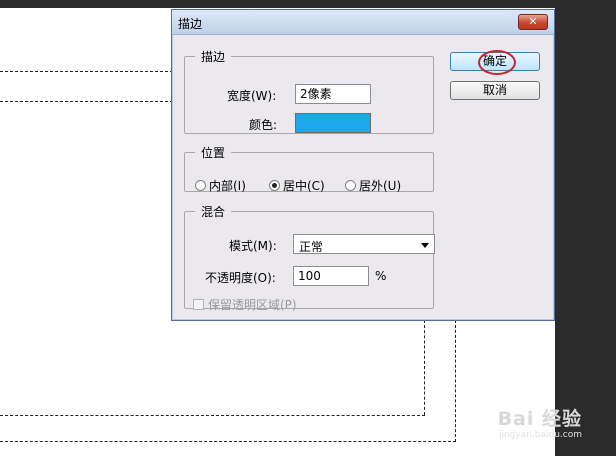 This screenshot has height=456, width=616. I want to click on radio-inside: 内部(I), so click(220, 185).